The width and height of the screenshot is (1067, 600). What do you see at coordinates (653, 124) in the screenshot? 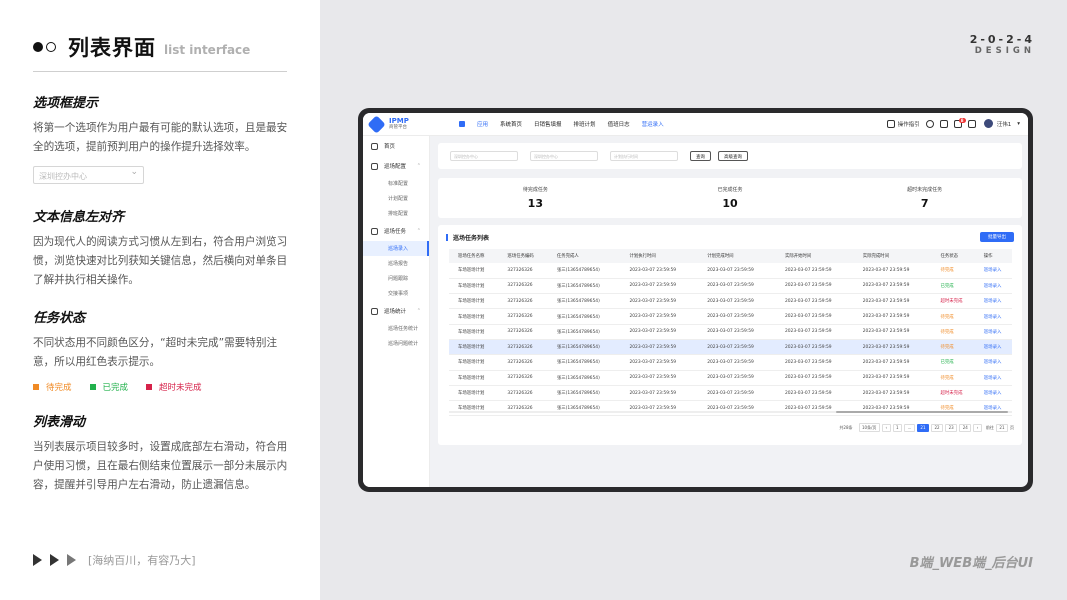
I see `nav-ops-entry: 营运录入` at bounding box center [653, 124].